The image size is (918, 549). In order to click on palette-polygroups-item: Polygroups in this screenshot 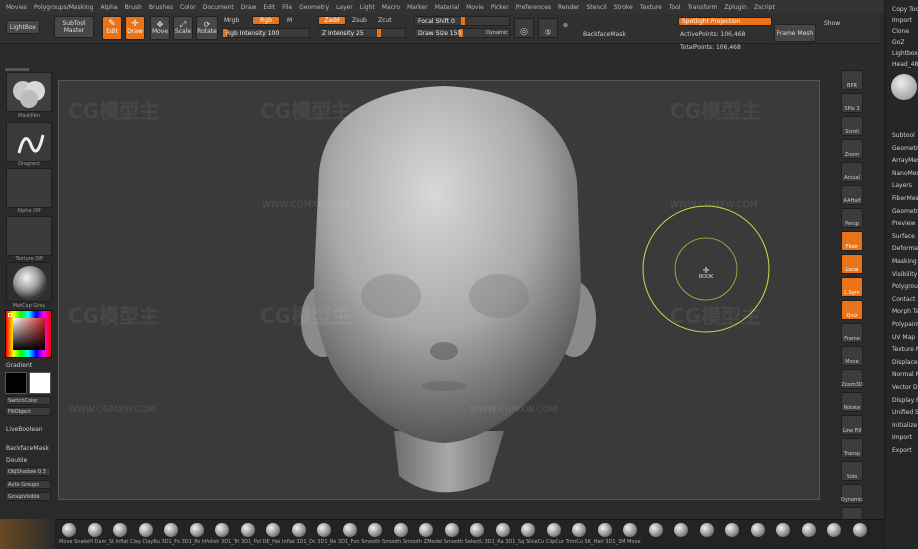, I will do `click(905, 286)`.